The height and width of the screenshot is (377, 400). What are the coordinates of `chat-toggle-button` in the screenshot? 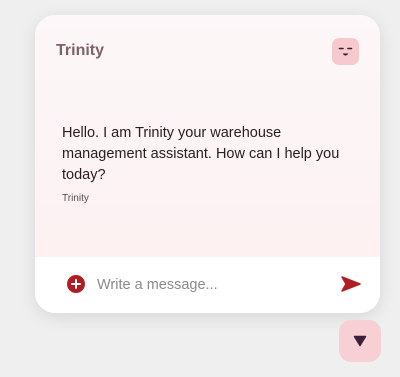 It's located at (360, 341).